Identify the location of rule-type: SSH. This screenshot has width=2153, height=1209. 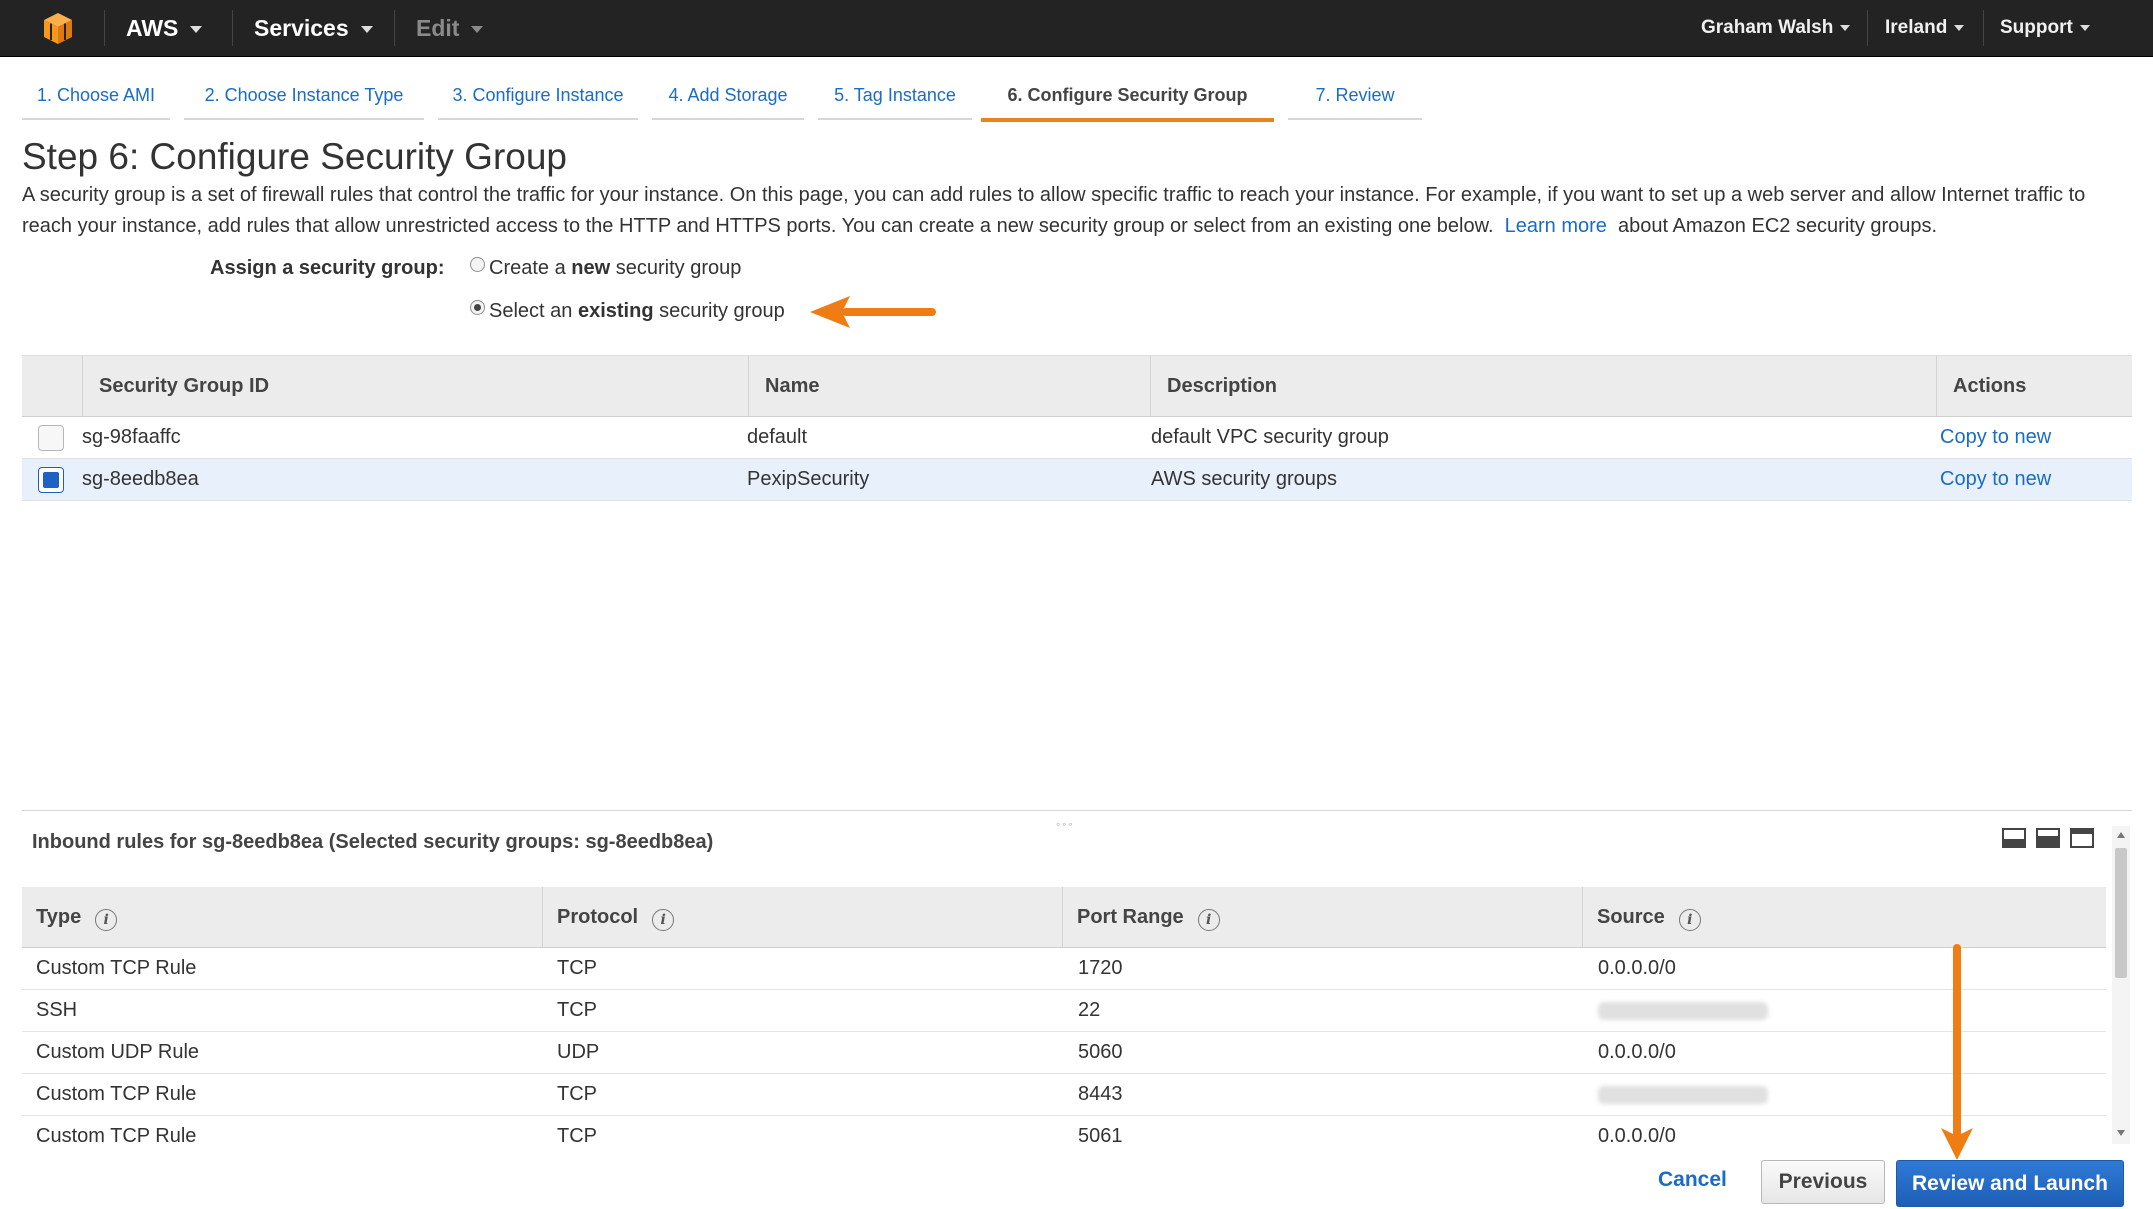
(57, 1010).